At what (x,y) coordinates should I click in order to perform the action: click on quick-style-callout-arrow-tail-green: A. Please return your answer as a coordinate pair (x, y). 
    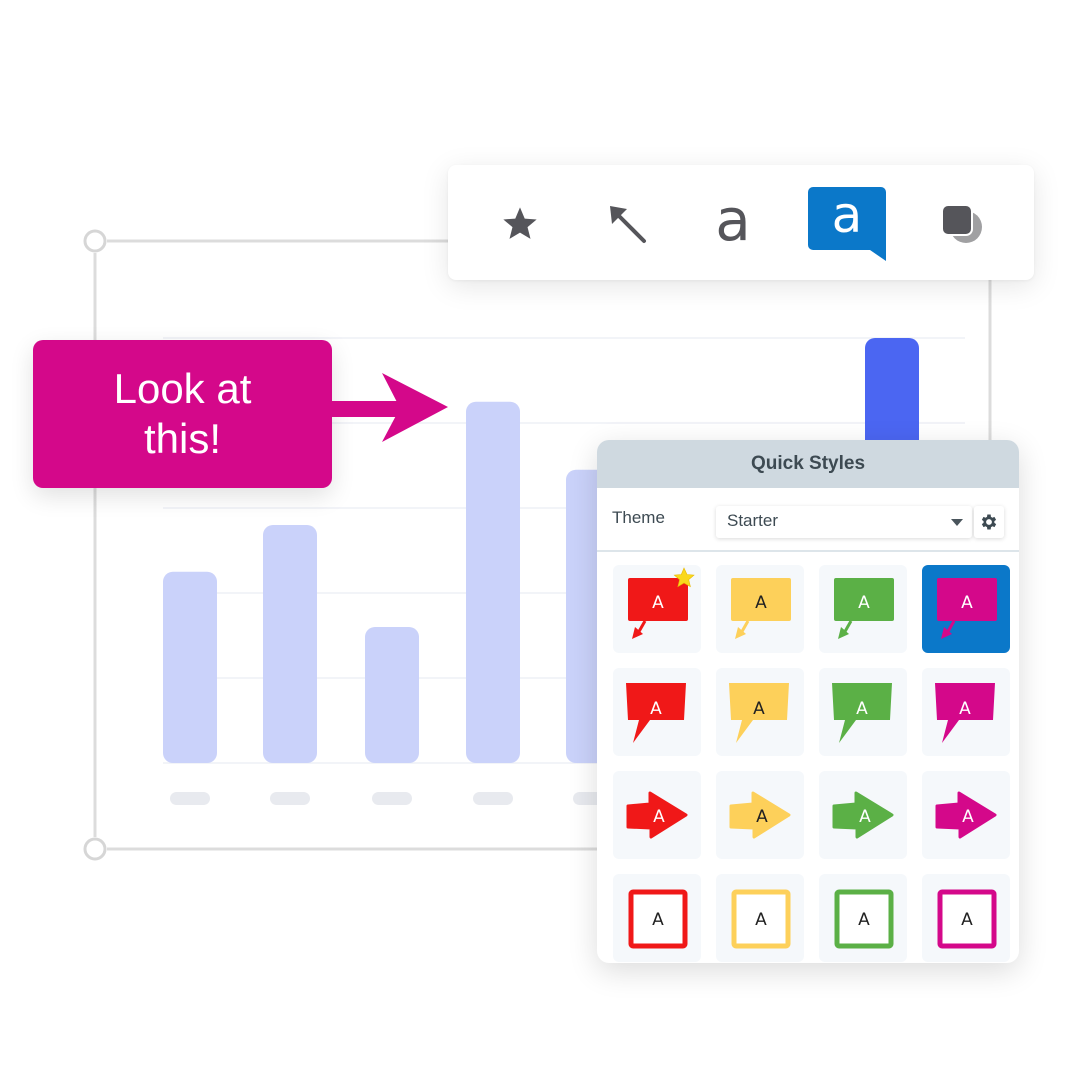
    Looking at the image, I should click on (863, 609).